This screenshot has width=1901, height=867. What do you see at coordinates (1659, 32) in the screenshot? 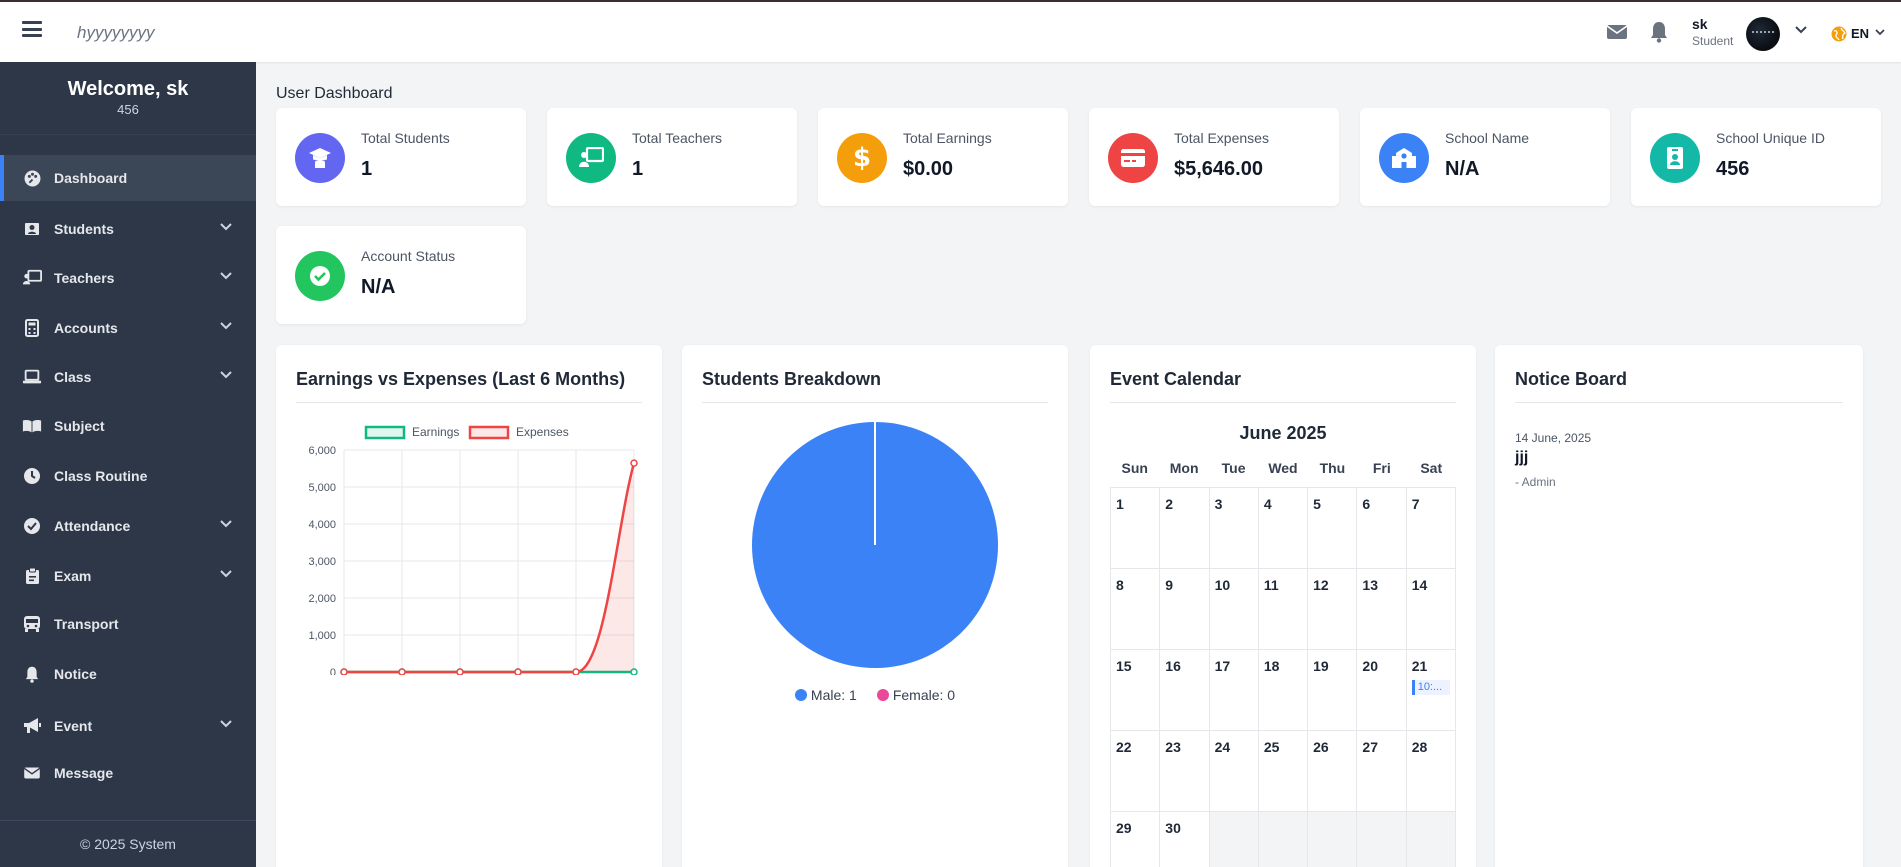
I see `bell-icon` at bounding box center [1659, 32].